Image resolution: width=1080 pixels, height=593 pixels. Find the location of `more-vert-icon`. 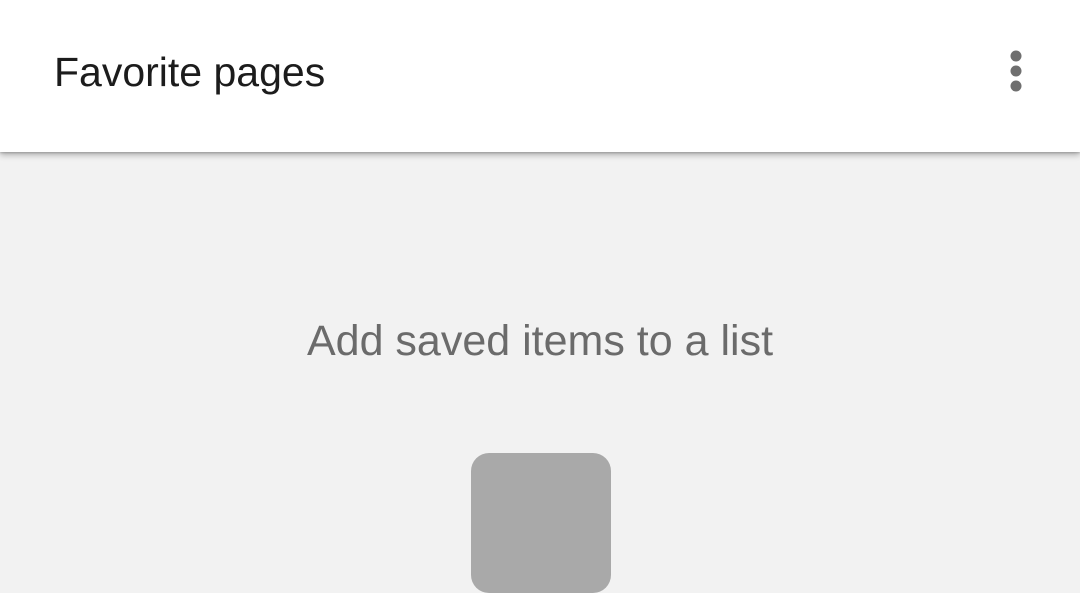

more-vert-icon is located at coordinates (1016, 71).